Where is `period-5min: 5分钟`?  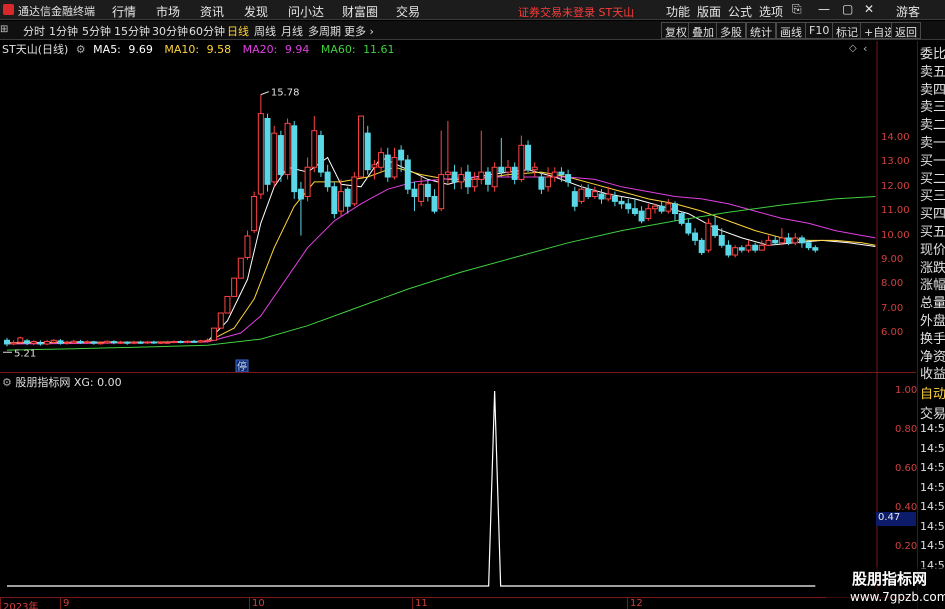
period-5min: 5分钟 is located at coordinates (96, 31).